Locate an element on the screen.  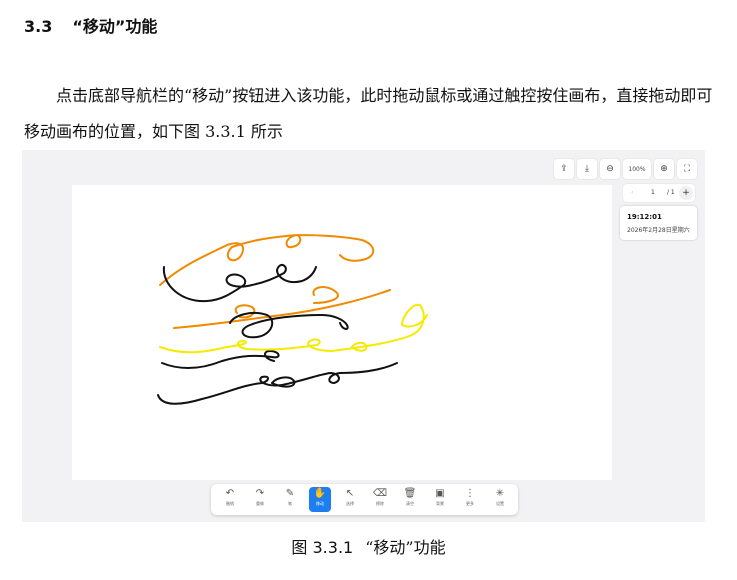
move-tool-button: ✋ 移动 is located at coordinates (320, 499).